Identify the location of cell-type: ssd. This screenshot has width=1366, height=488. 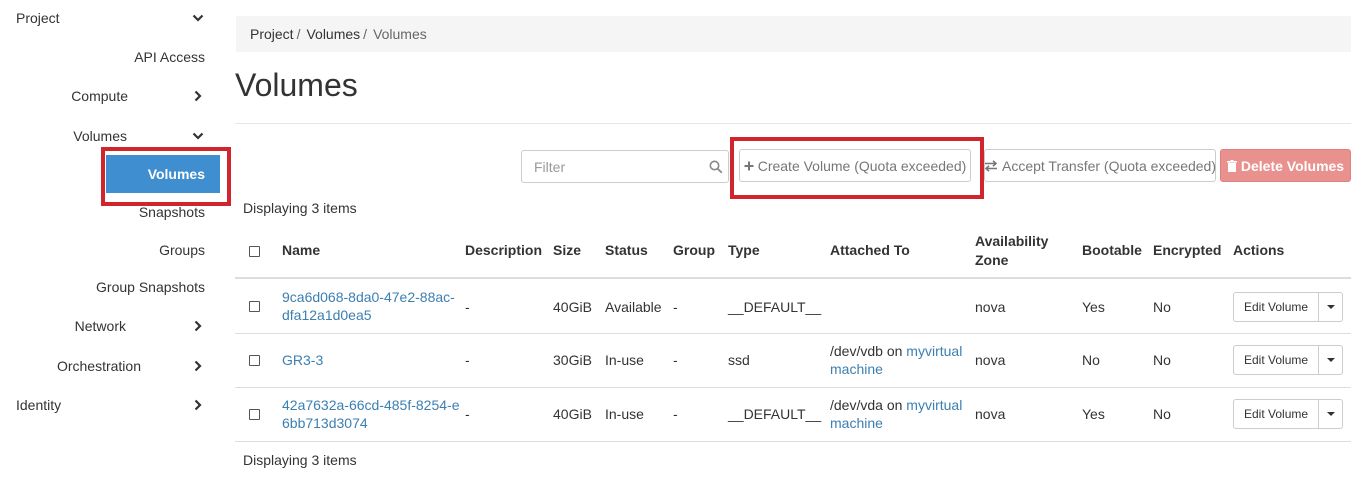
(739, 360).